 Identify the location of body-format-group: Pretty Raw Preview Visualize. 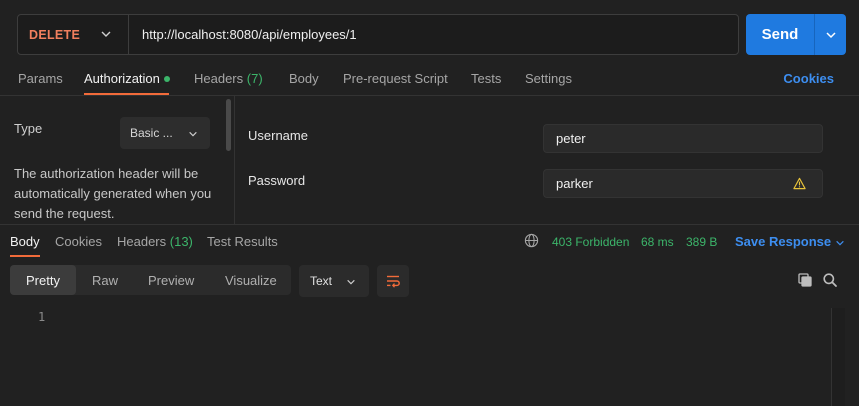
(150, 280).